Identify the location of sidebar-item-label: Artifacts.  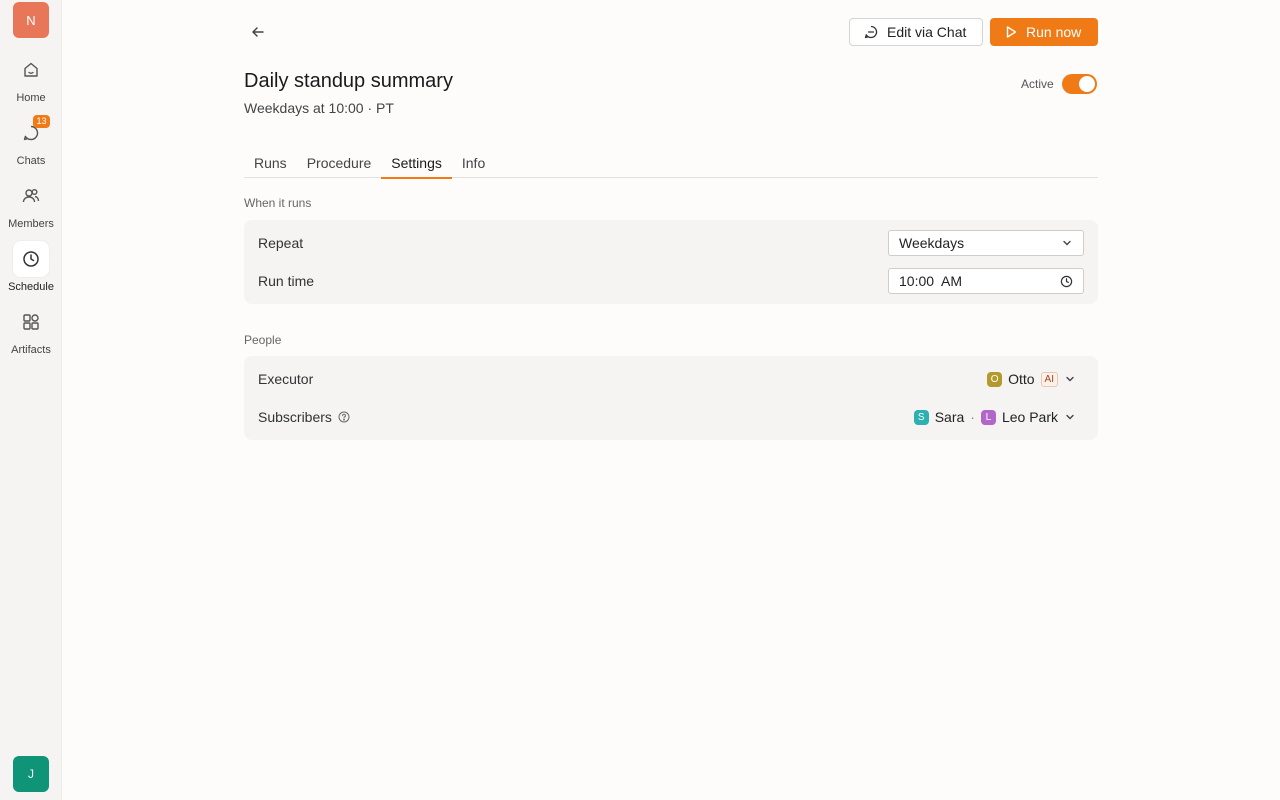
(31, 350).